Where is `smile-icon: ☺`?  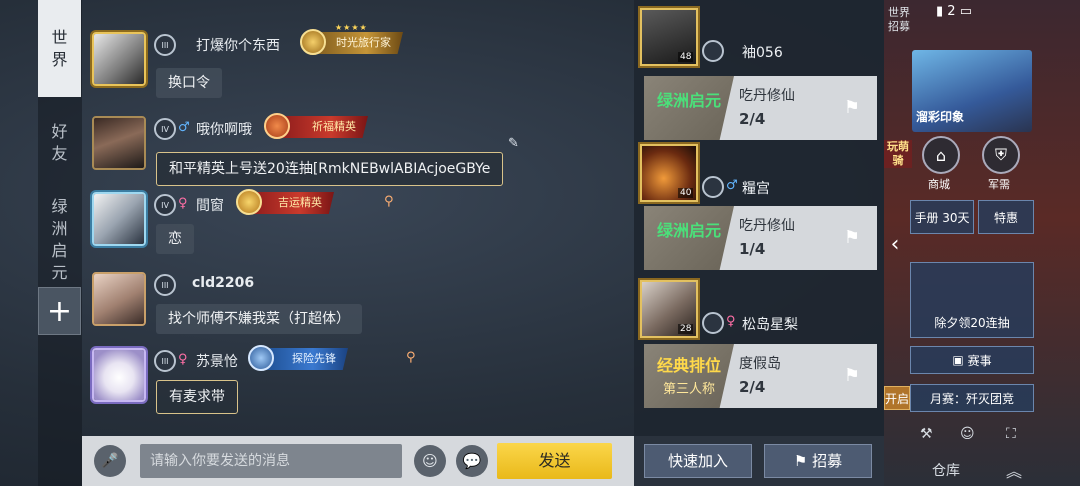
smile-icon: ☺ is located at coordinates (967, 434).